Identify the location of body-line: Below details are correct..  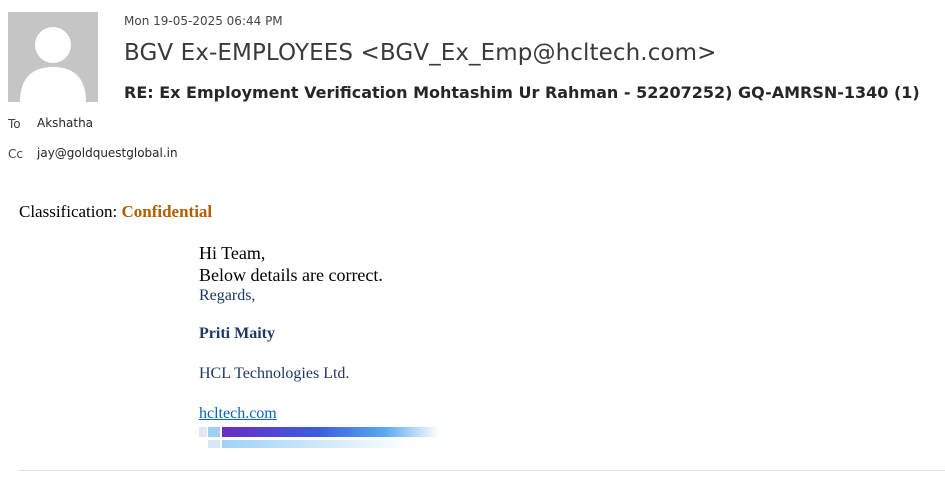
(291, 275).